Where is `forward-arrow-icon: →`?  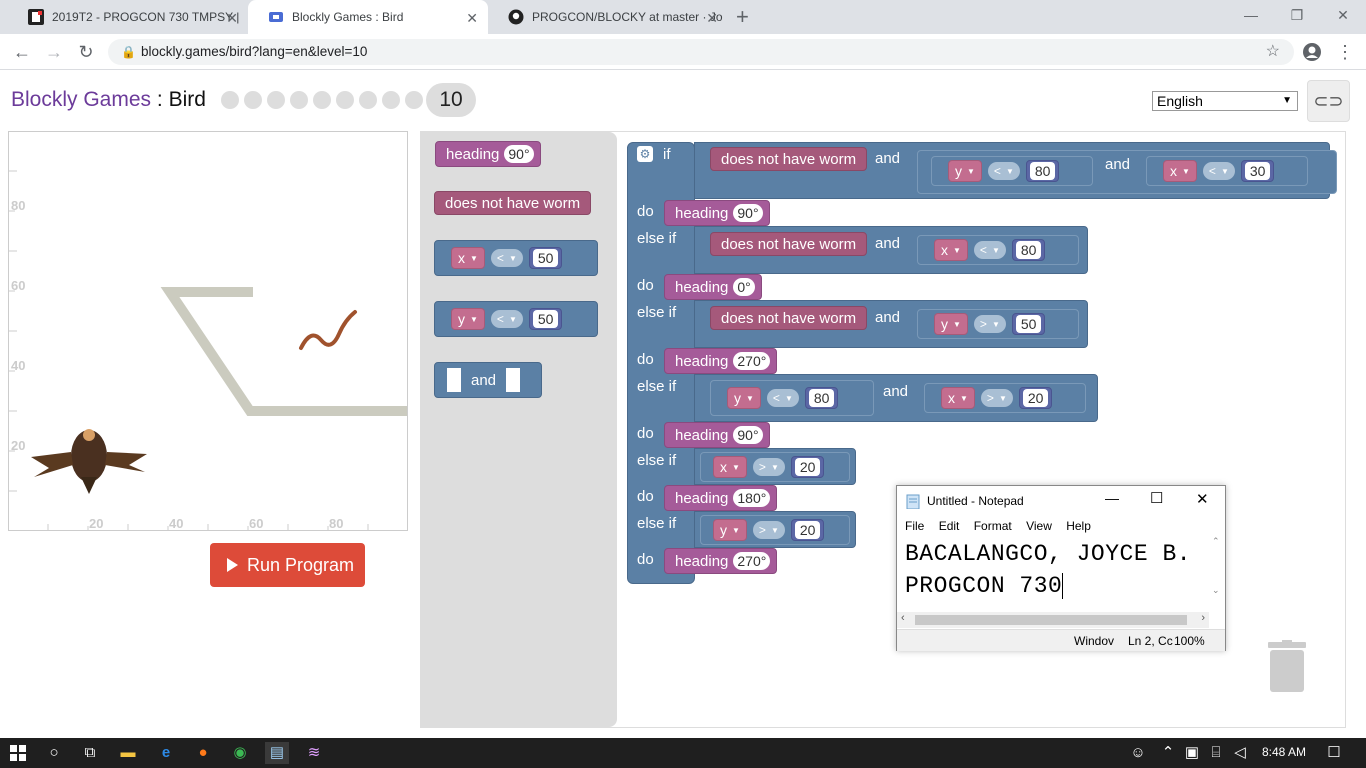
forward-arrow-icon: → is located at coordinates (54, 52).